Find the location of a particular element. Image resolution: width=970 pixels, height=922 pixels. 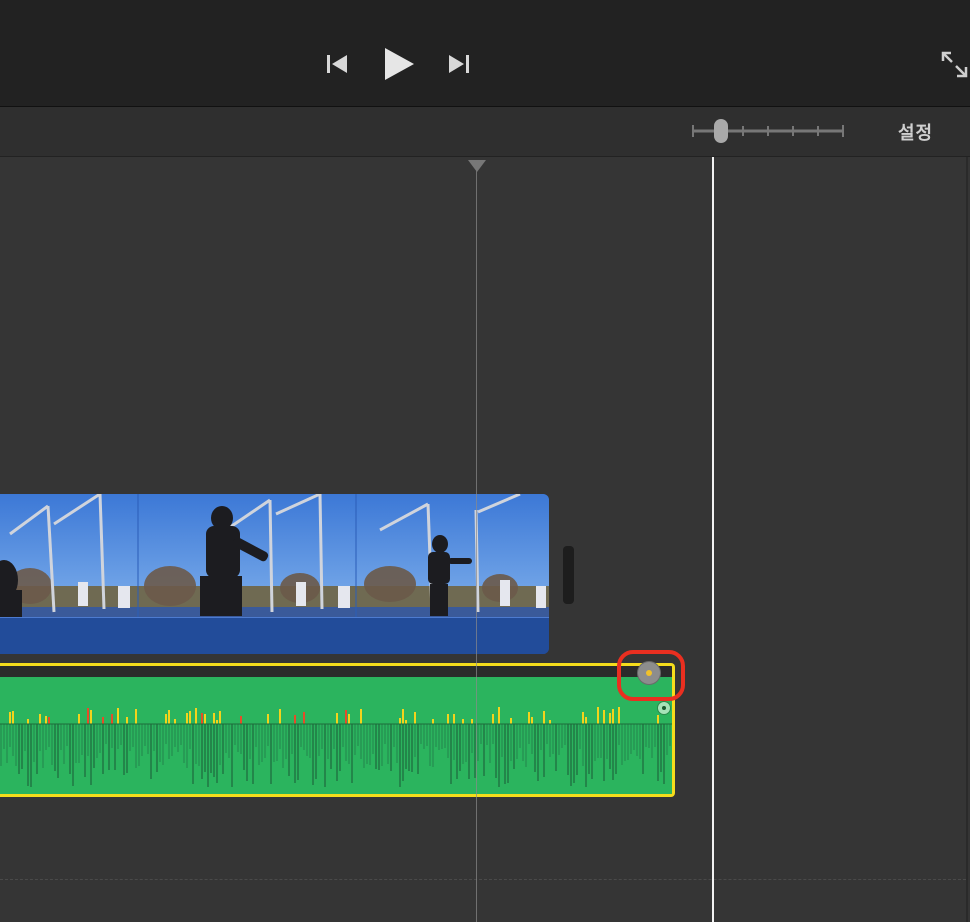

play-icon is located at coordinates (399, 64).